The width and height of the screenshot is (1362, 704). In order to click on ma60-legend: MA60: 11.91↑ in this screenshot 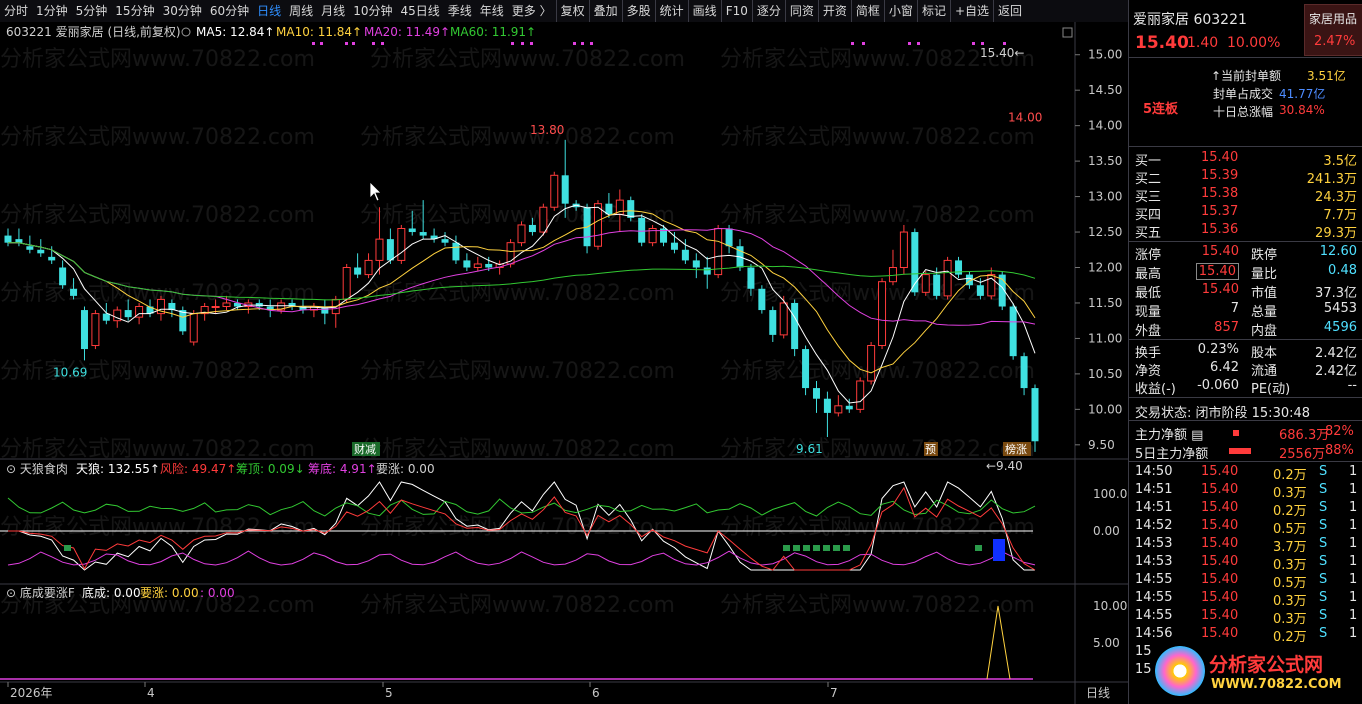, I will do `click(493, 32)`.